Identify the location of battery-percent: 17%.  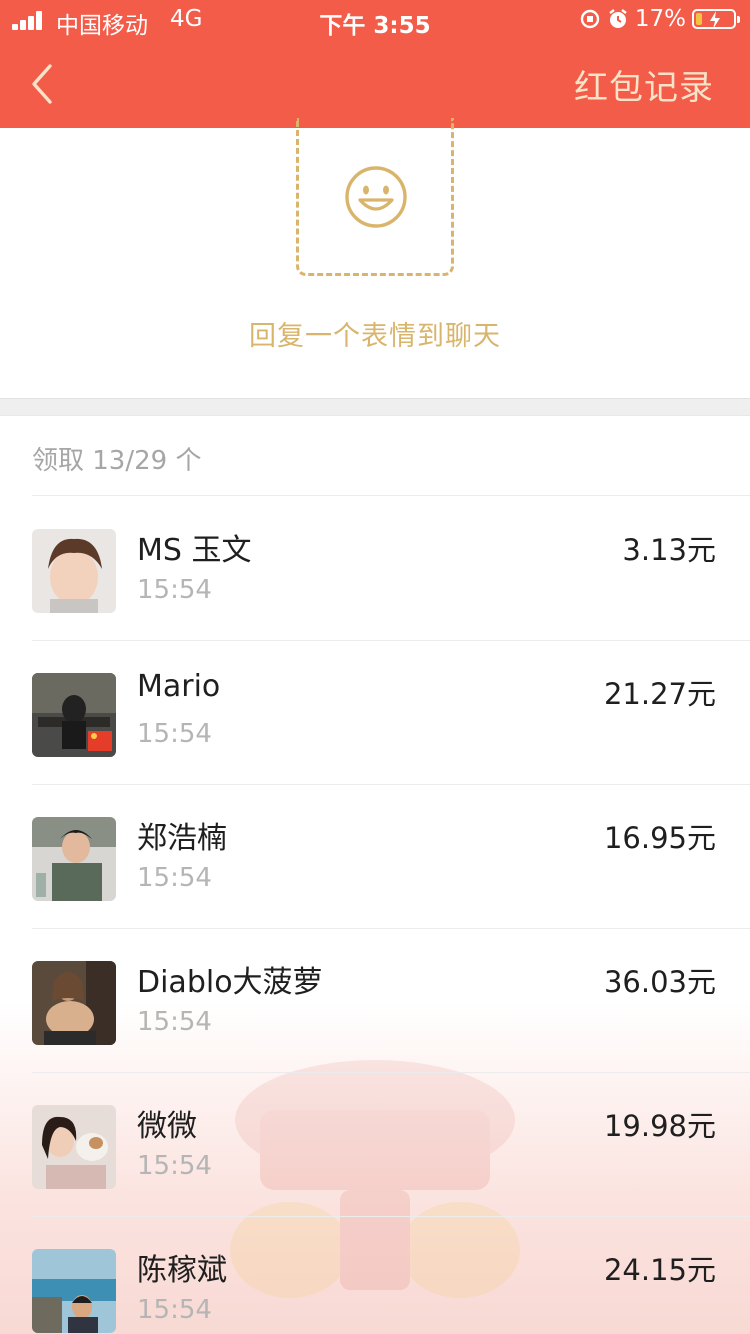
(660, 19).